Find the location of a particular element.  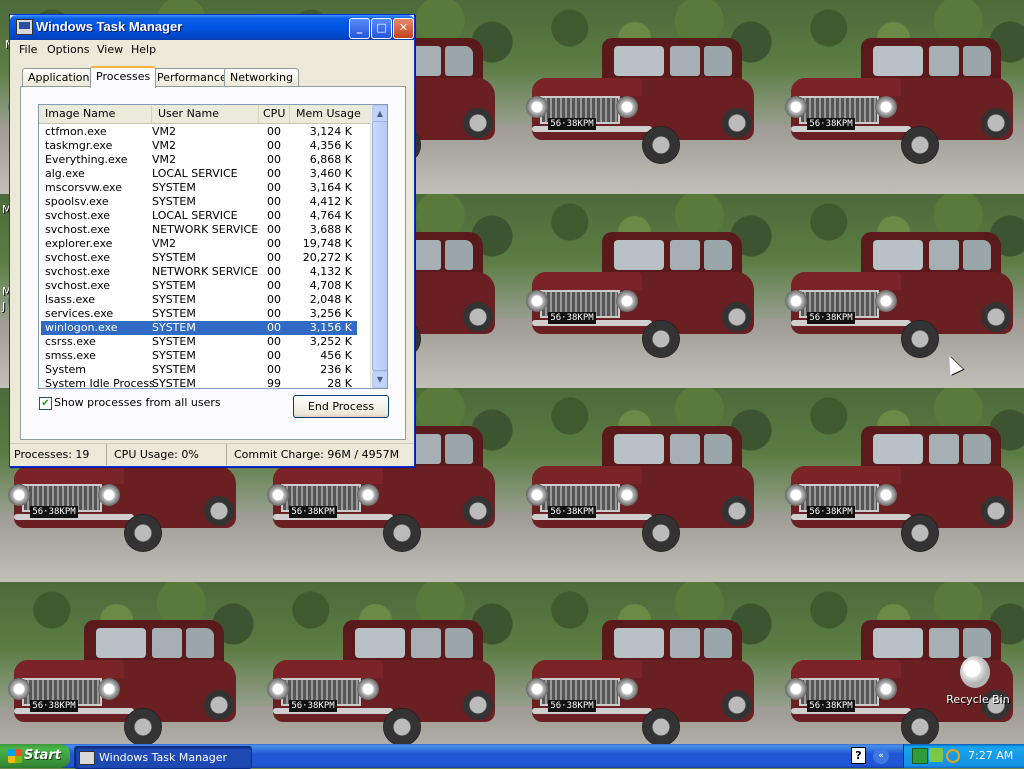

table-row: svchost.exe SYSTEM 00 20,272 K is located at coordinates (199, 258).